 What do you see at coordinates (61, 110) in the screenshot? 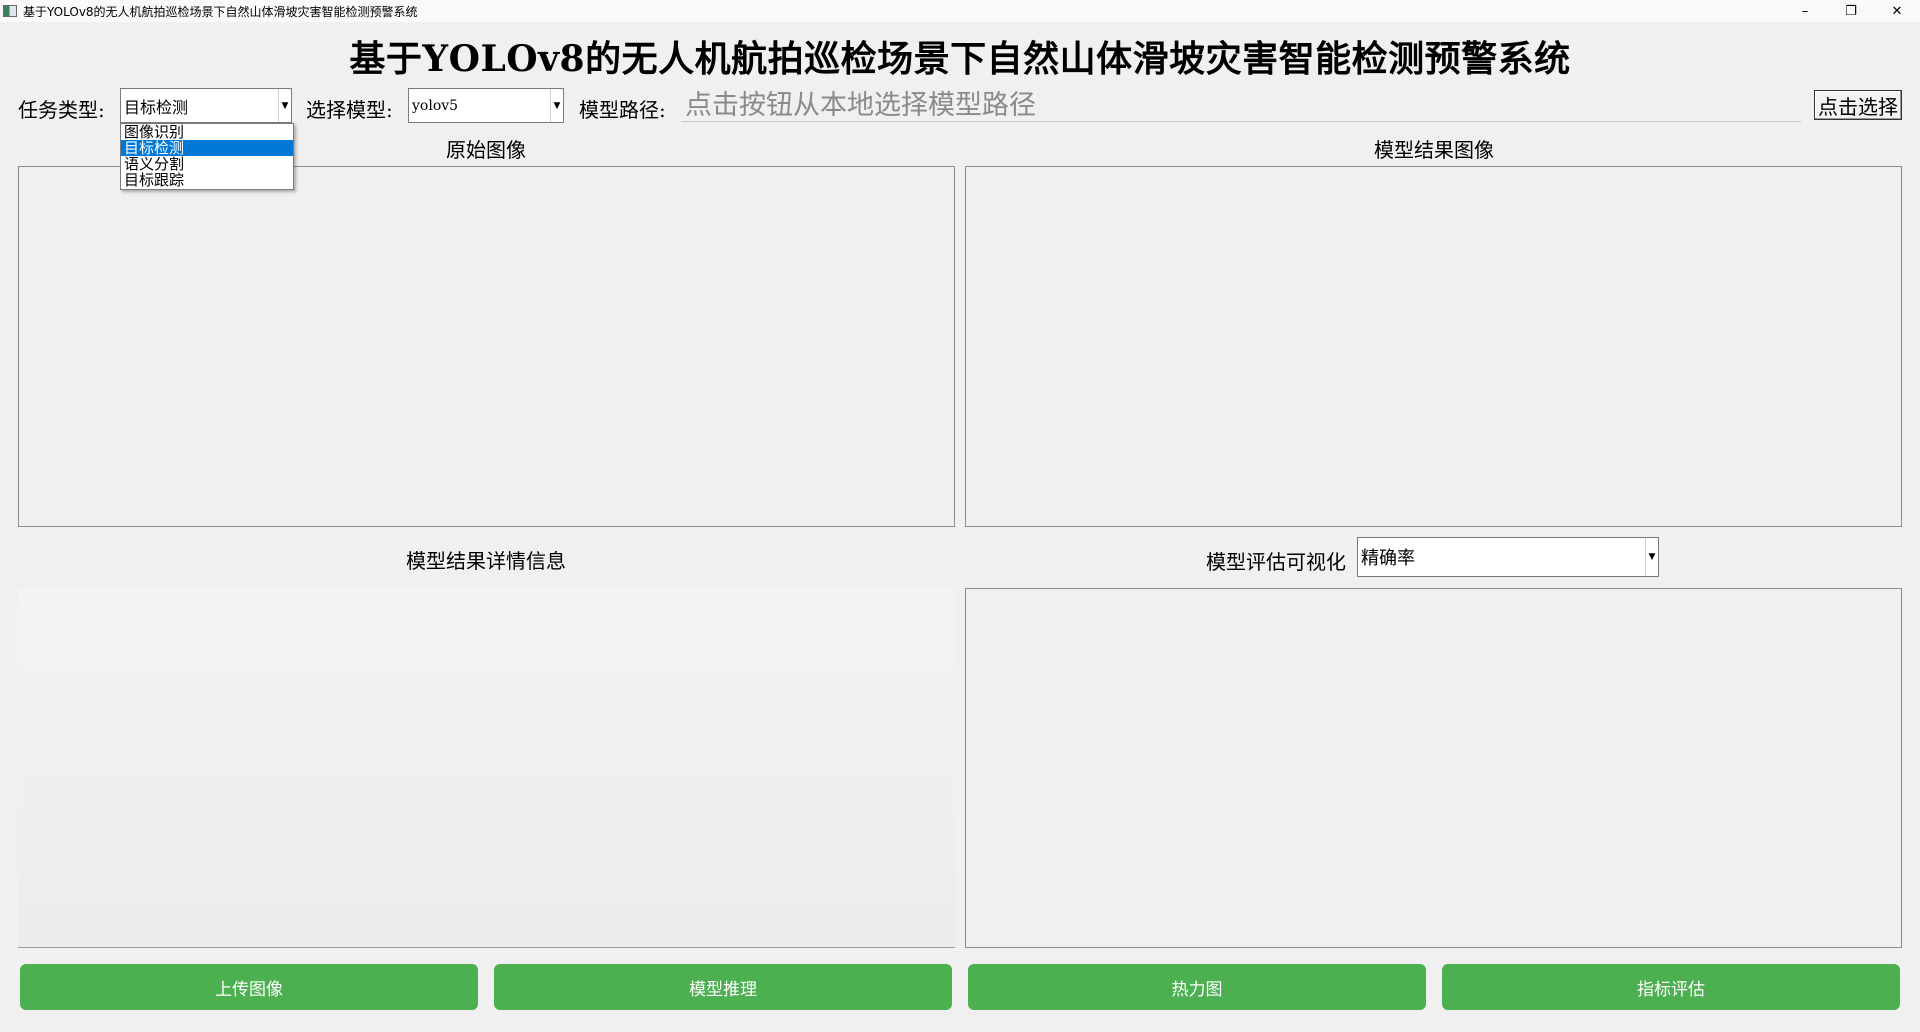
I see `task-type-label: 任务类型:` at bounding box center [61, 110].